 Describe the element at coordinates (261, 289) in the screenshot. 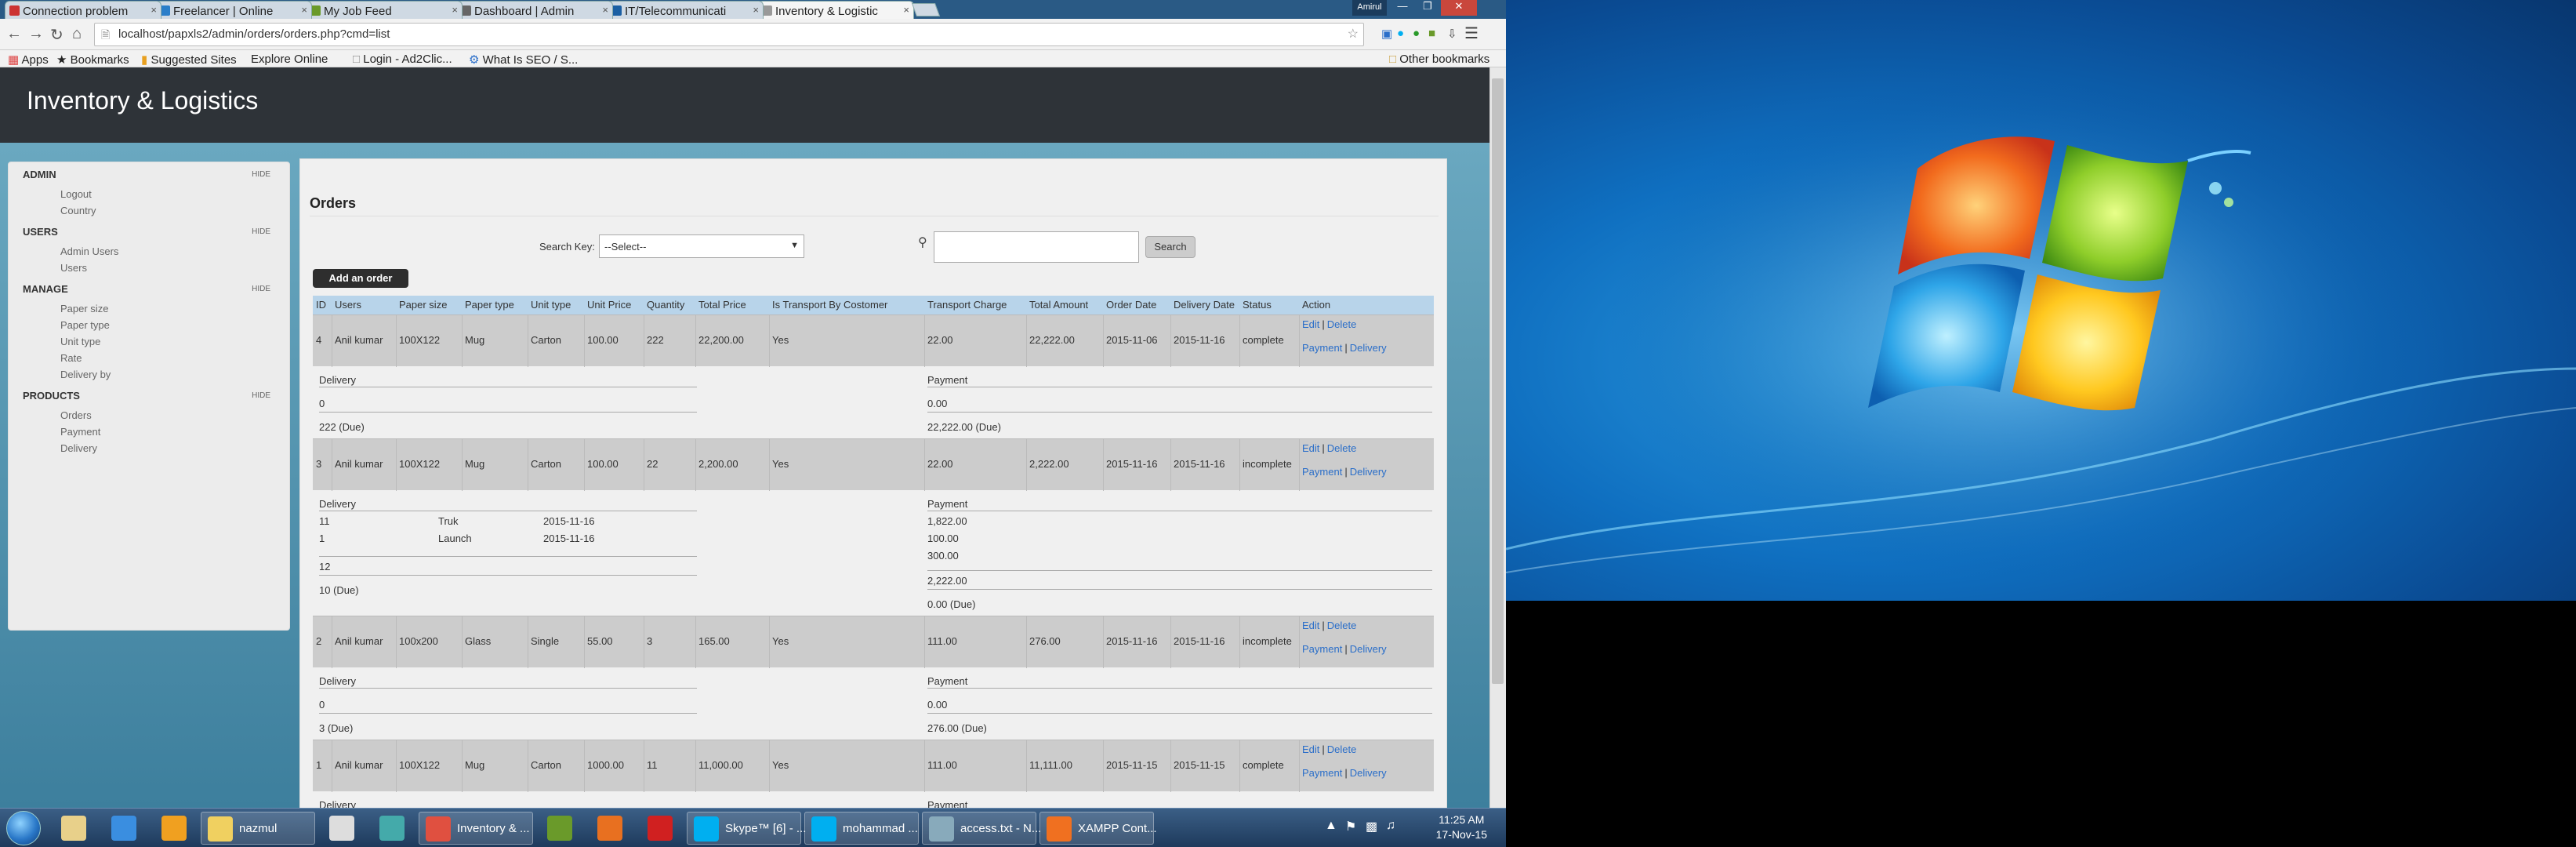

I see `sidebar-hide-manage: HIDE` at that location.